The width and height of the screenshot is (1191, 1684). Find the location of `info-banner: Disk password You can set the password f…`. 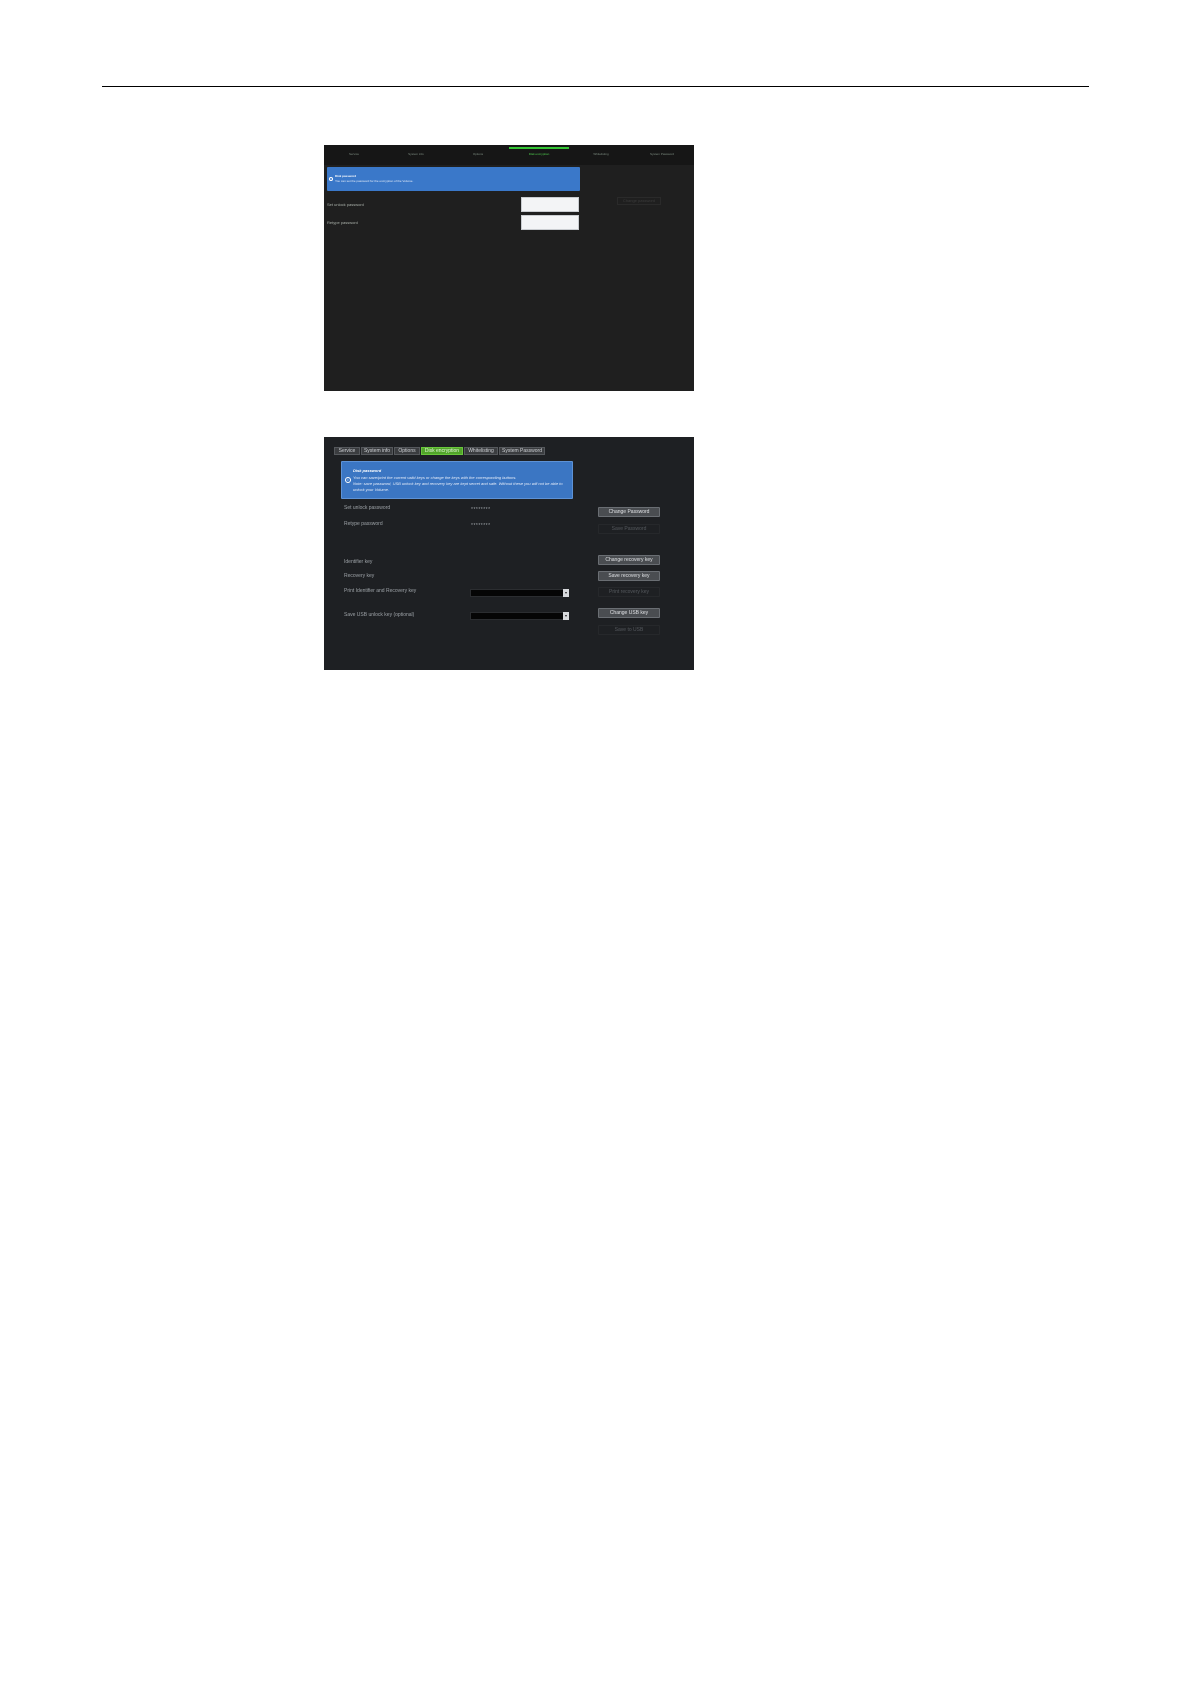

info-banner: Disk password You can set the password f… is located at coordinates (453, 179).